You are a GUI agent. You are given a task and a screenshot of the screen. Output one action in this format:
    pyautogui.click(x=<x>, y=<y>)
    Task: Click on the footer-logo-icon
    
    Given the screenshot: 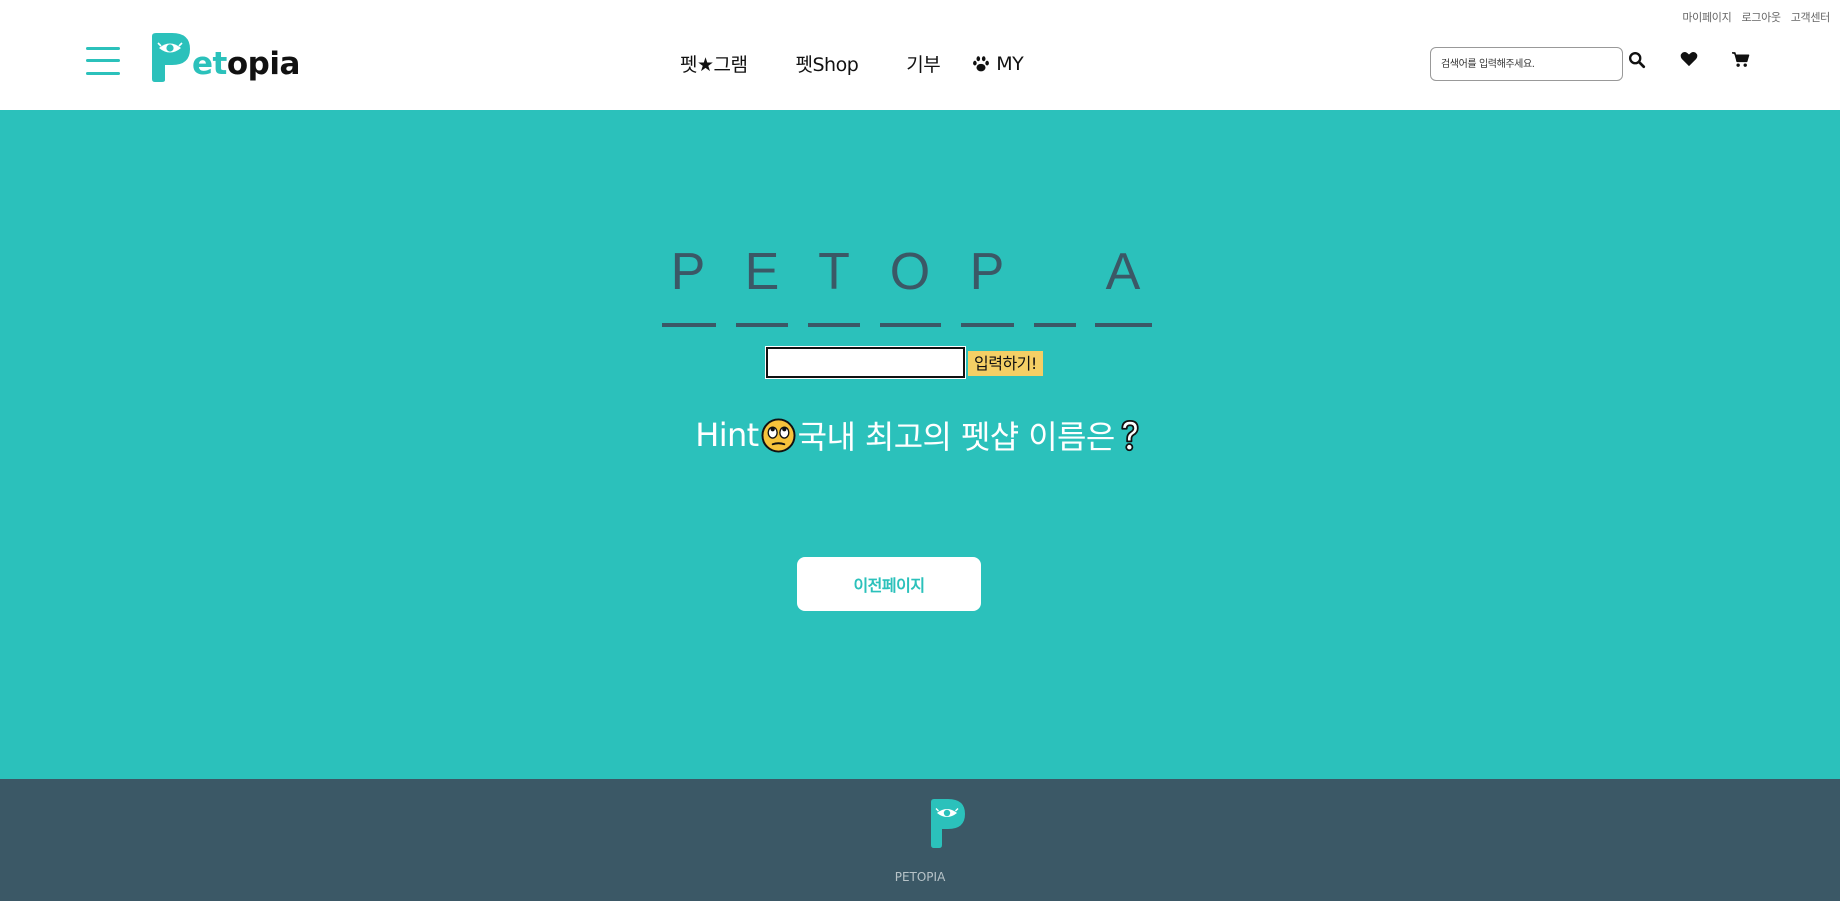 What is the action you would take?
    pyautogui.click(x=948, y=823)
    